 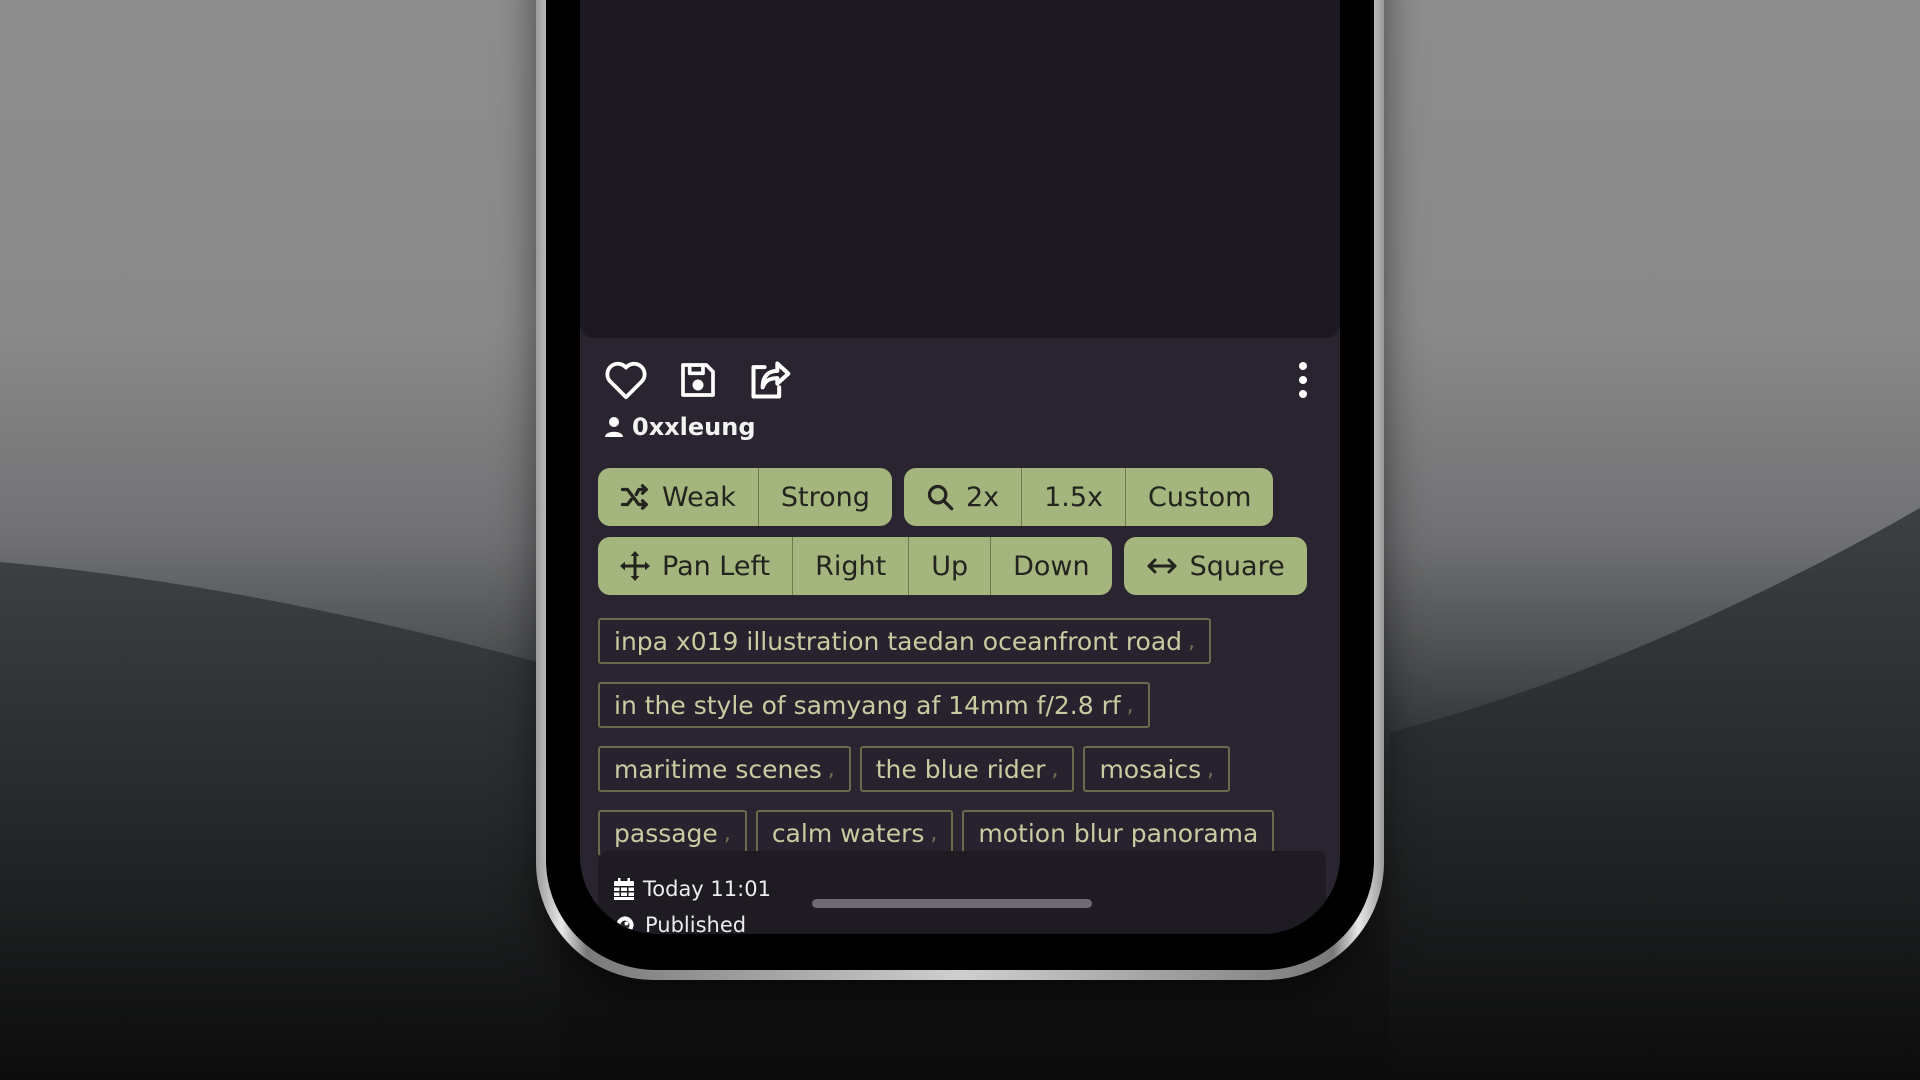 What do you see at coordinates (1199, 497) in the screenshot?
I see `zoom-custom-button: Custom` at bounding box center [1199, 497].